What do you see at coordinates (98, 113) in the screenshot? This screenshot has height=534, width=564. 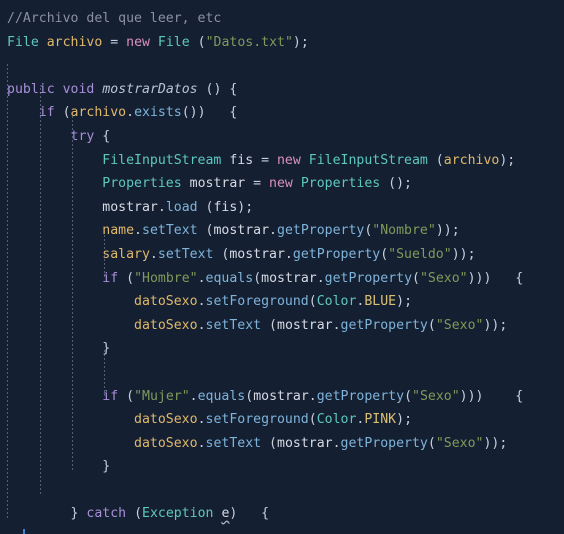 I see `token-fld: archivo` at bounding box center [98, 113].